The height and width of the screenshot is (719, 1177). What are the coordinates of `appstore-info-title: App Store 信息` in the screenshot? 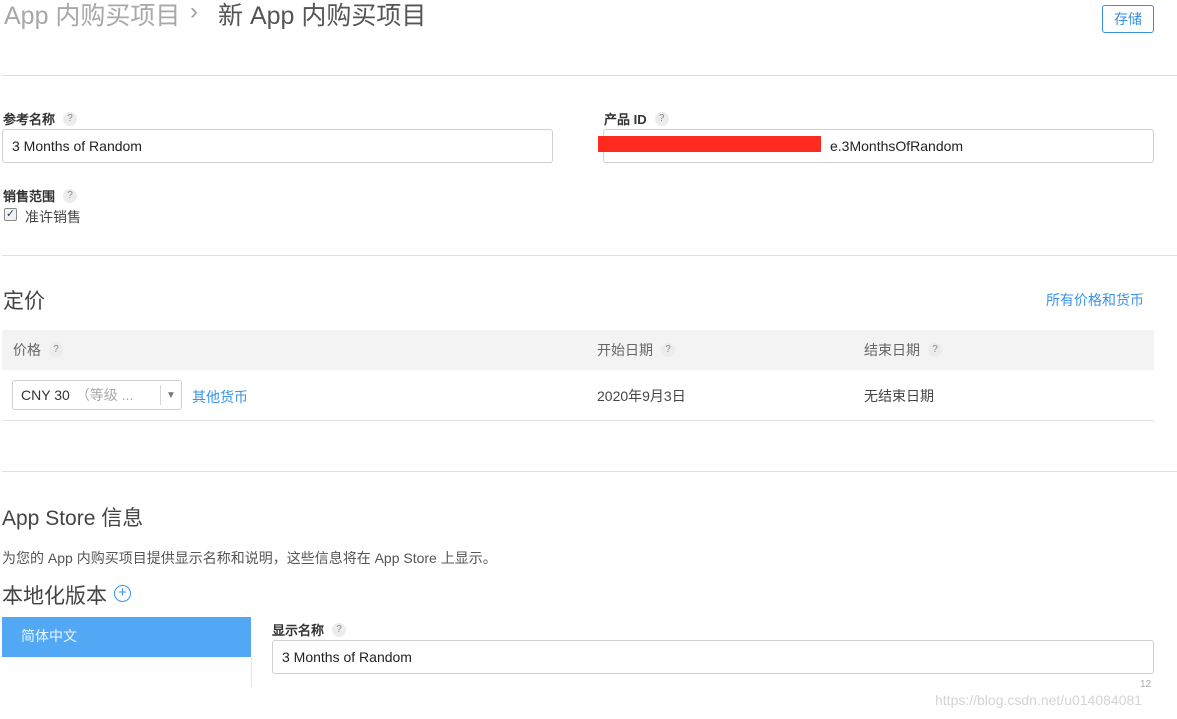 It's located at (73, 518).